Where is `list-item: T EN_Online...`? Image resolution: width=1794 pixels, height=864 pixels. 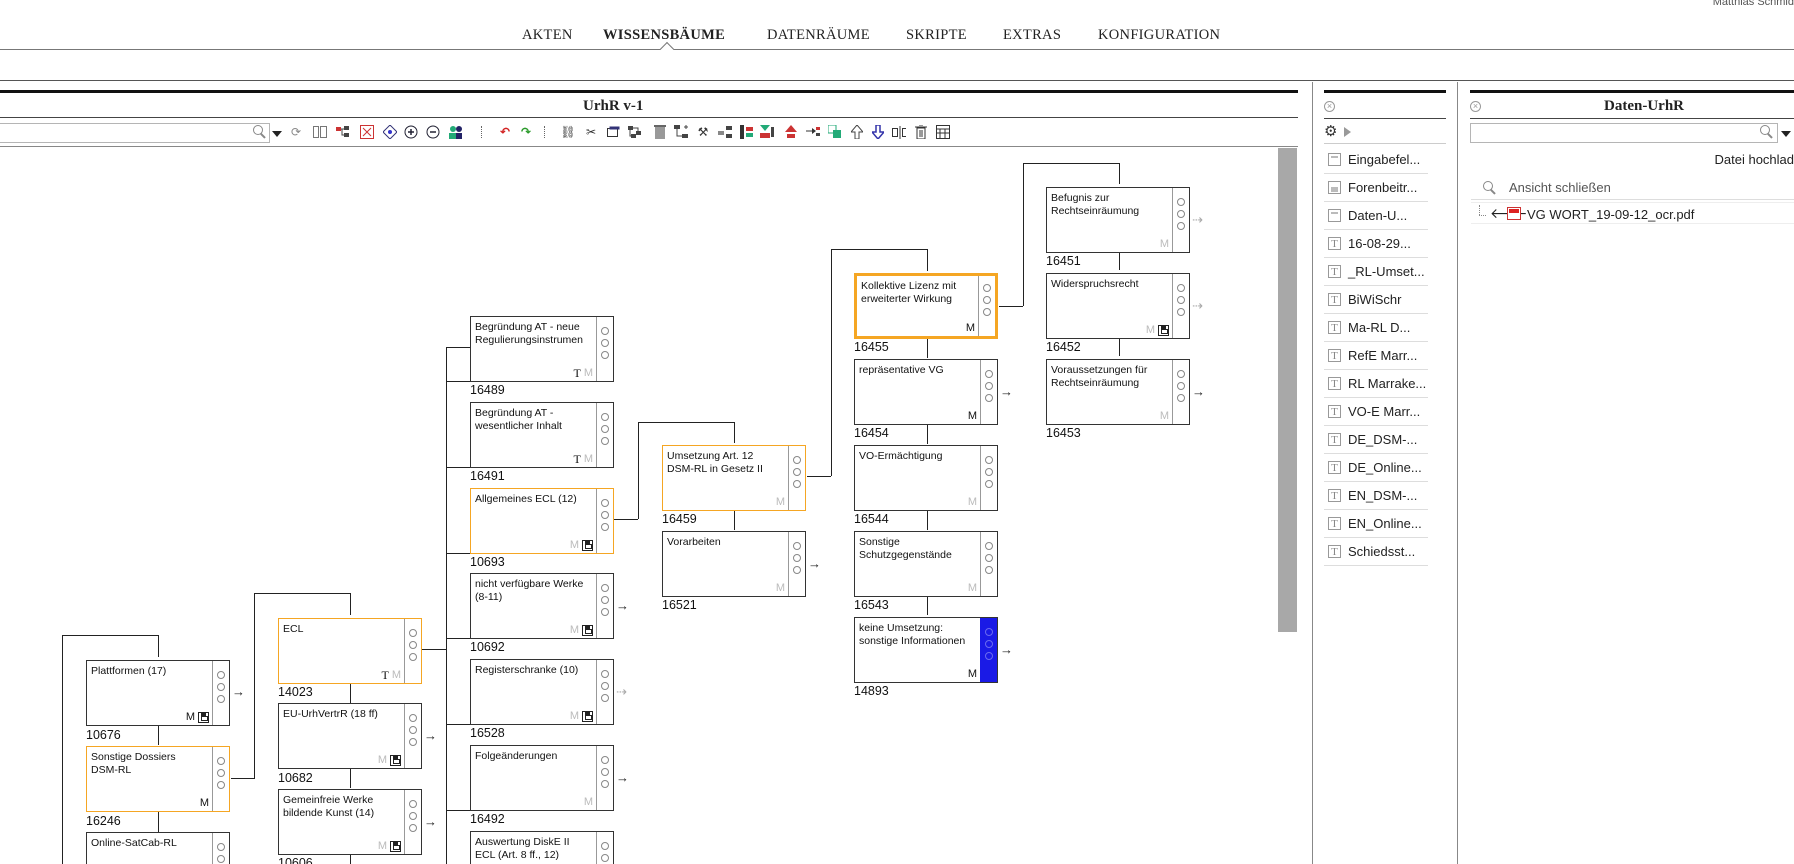 list-item: T EN_Online... is located at coordinates (1376, 525).